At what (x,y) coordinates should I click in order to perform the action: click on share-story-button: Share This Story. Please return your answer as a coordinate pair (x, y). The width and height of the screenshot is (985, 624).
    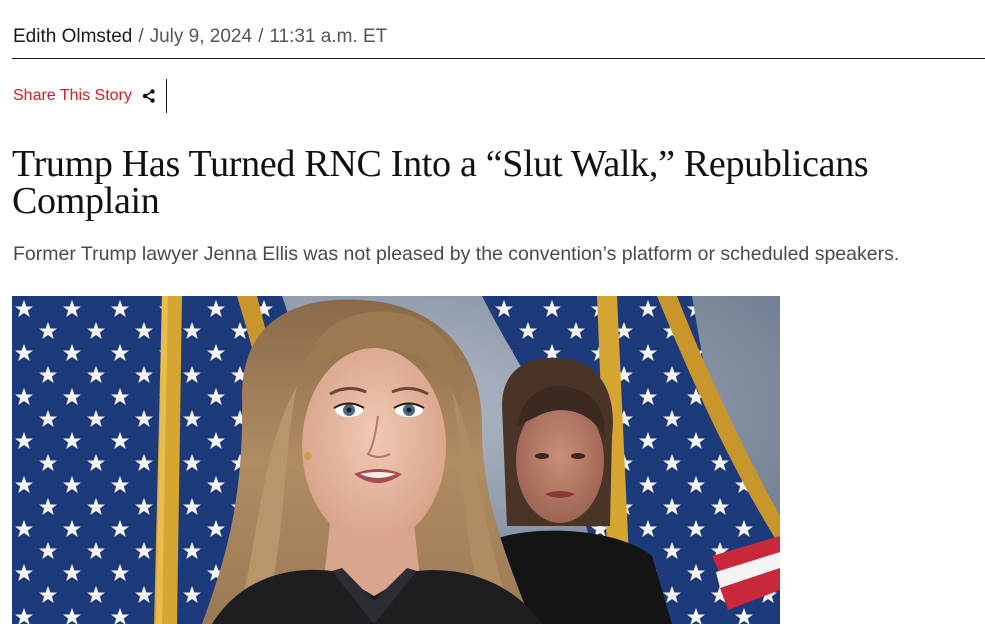
    Looking at the image, I should click on (90, 96).